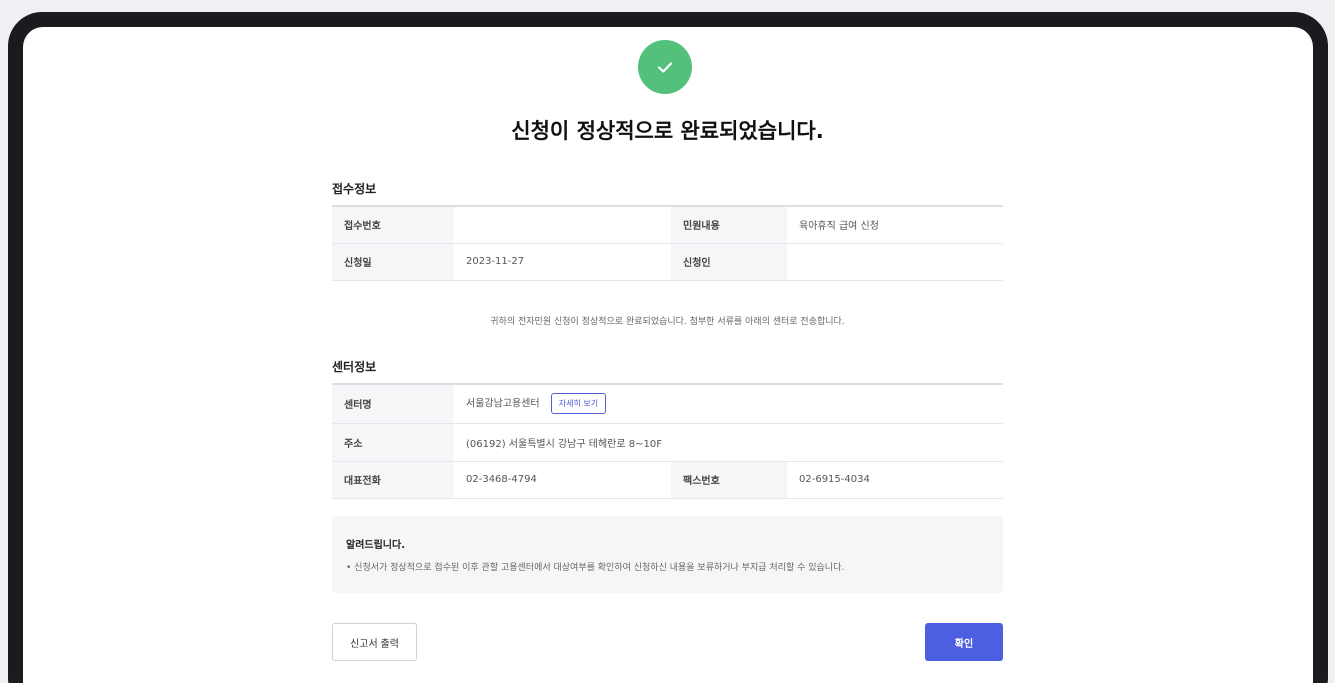 The height and width of the screenshot is (683, 1335). What do you see at coordinates (895, 224) in the screenshot?
I see `request-type-value: 육아휴직 급여 신청` at bounding box center [895, 224].